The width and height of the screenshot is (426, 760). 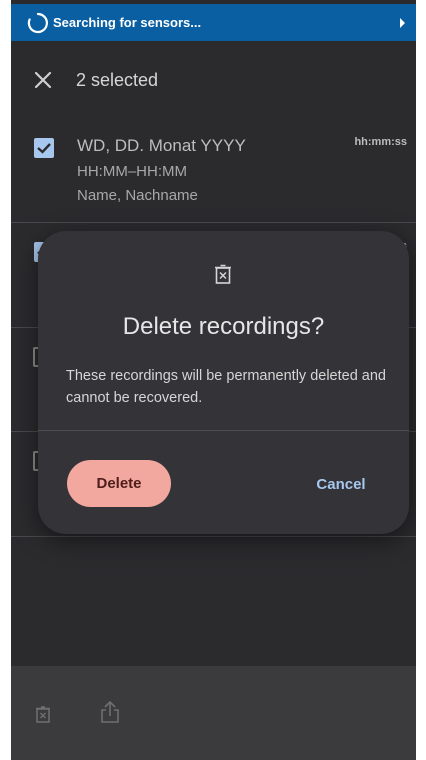 I want to click on selection-count-title: 2 selected, so click(x=117, y=79).